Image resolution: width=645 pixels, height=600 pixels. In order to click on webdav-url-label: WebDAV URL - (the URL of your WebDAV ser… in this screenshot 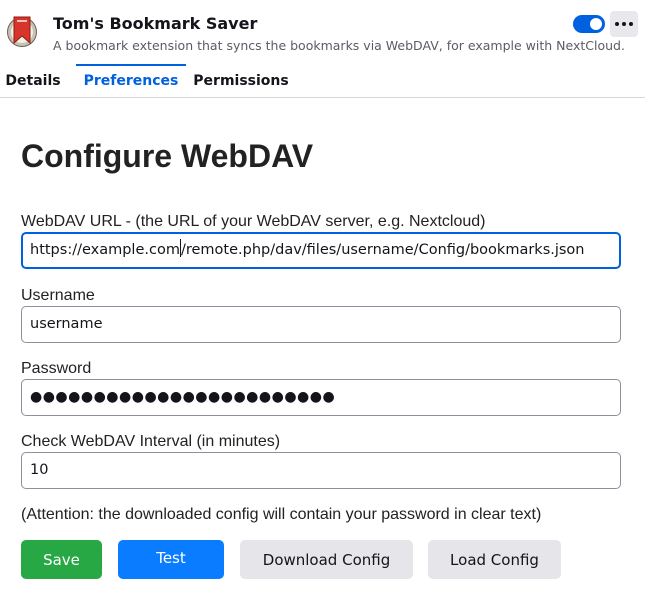, I will do `click(253, 221)`.